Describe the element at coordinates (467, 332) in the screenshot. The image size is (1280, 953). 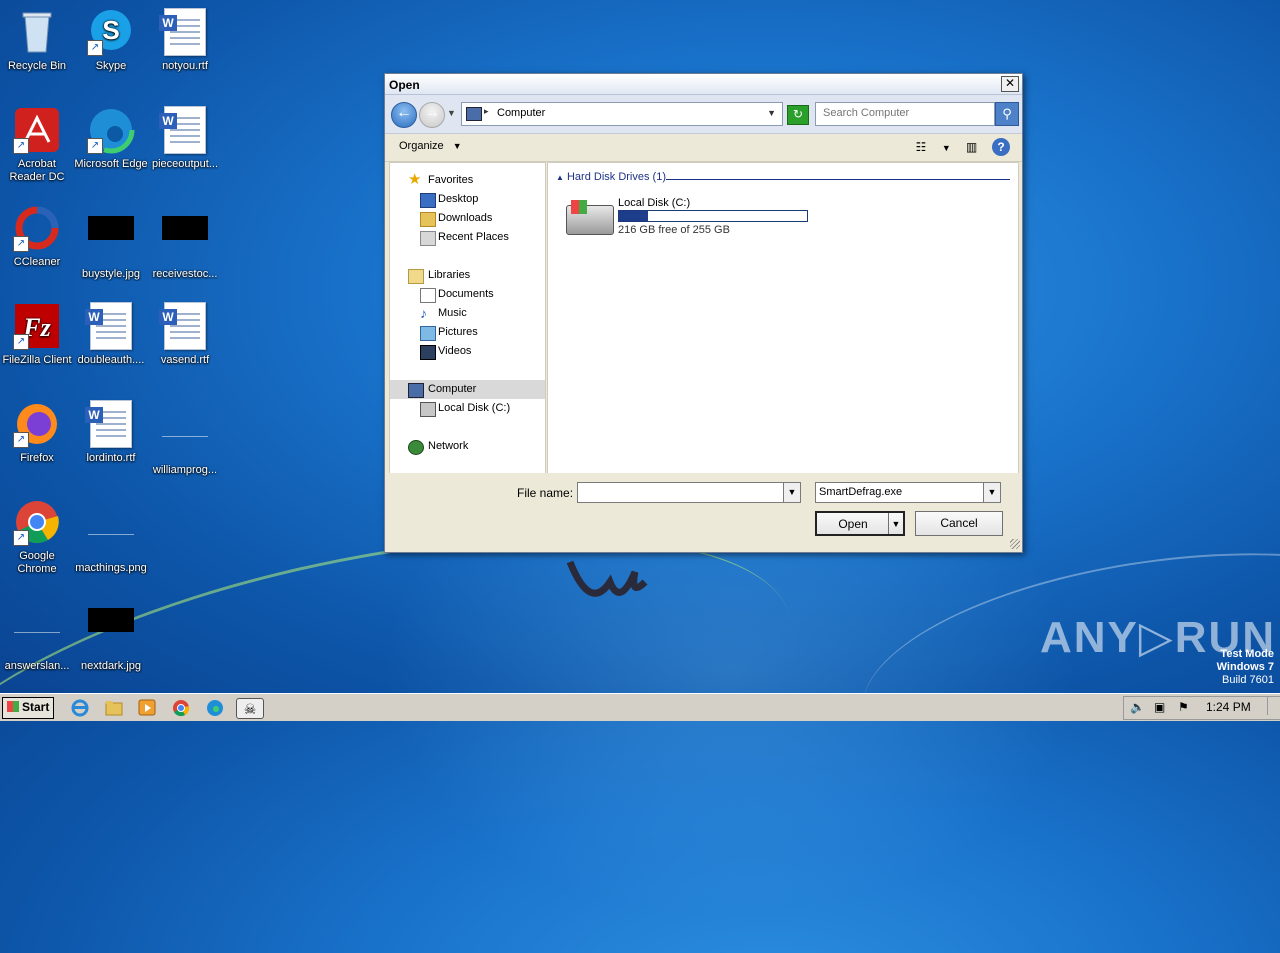
I see `nav-pictures: Pictures` at that location.